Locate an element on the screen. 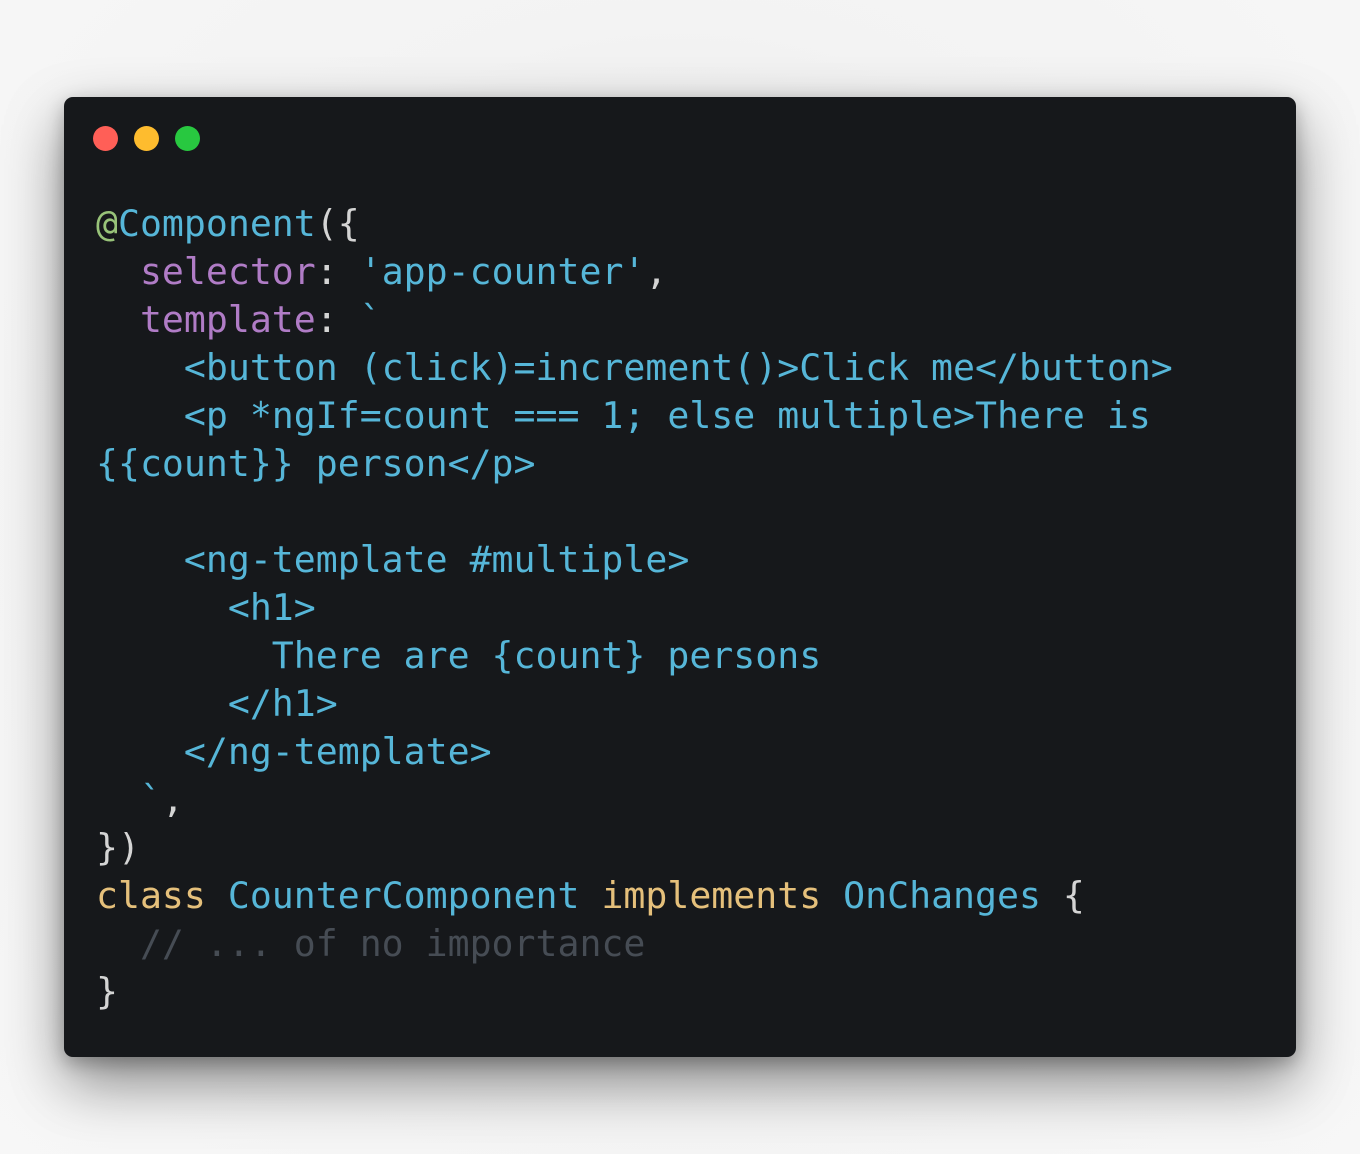 The image size is (1360, 1154). code-token-punctuation: } is located at coordinates (107, 991).